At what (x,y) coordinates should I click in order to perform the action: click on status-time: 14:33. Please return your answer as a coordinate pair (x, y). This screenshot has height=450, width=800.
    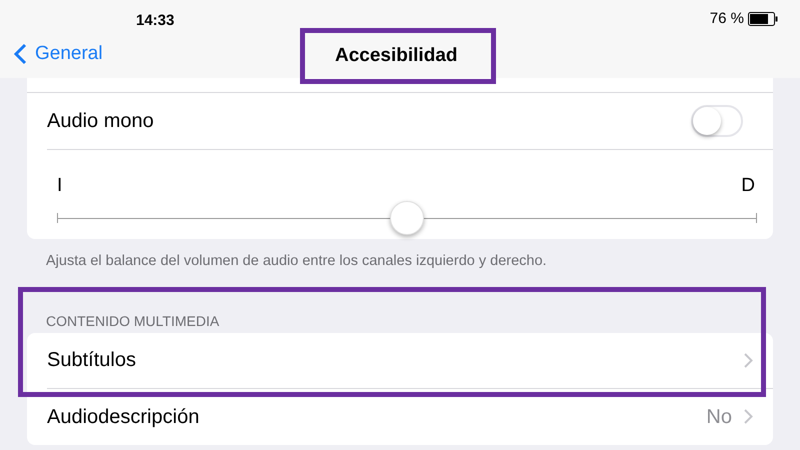
    Looking at the image, I should click on (155, 21).